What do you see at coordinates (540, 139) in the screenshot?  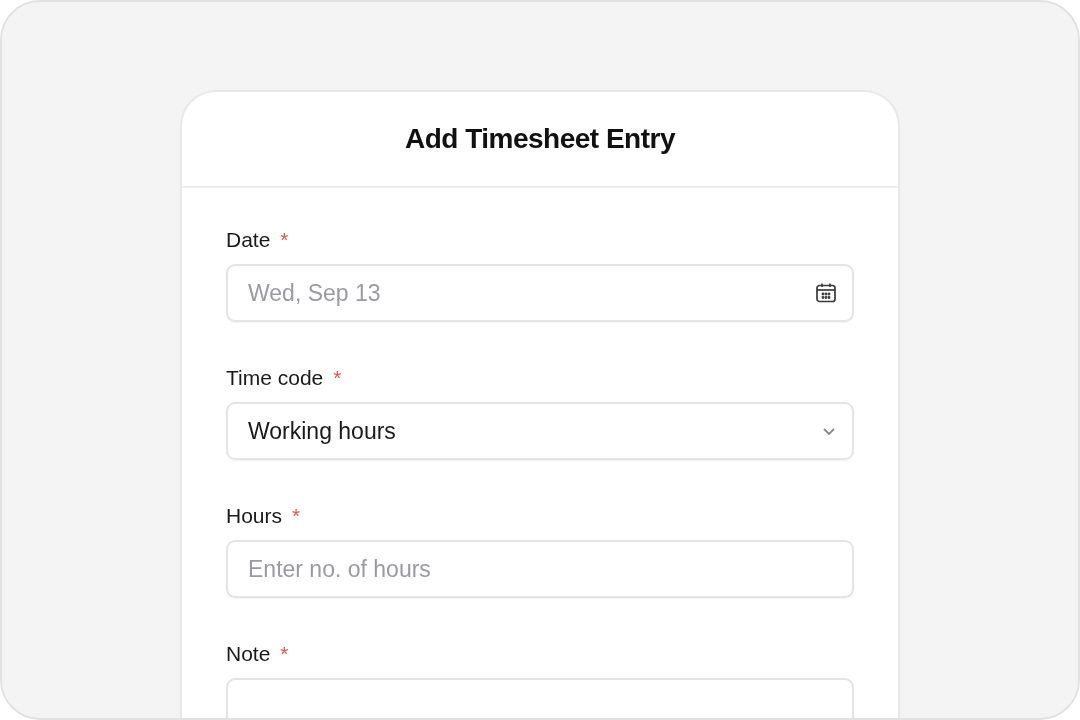 I see `dialog-title: Add Timesheet Entry` at bounding box center [540, 139].